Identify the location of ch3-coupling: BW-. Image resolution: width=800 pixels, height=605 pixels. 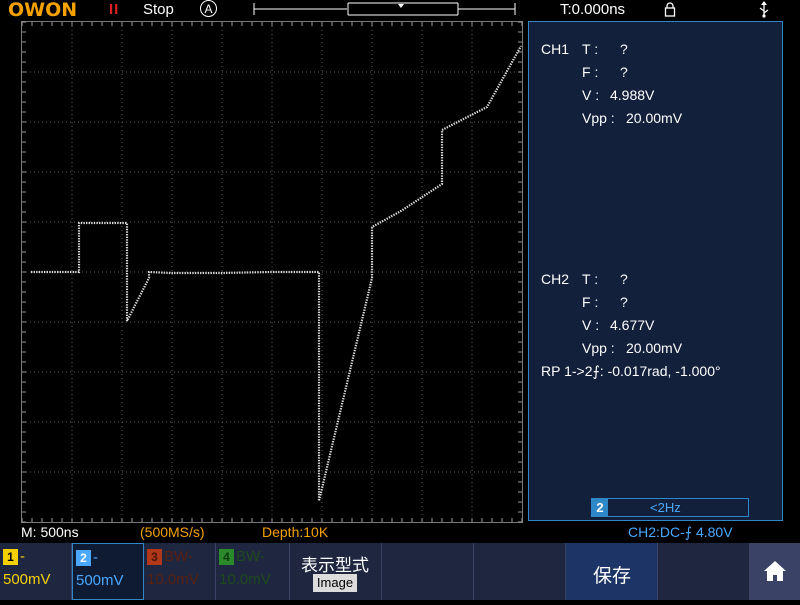
(178, 556).